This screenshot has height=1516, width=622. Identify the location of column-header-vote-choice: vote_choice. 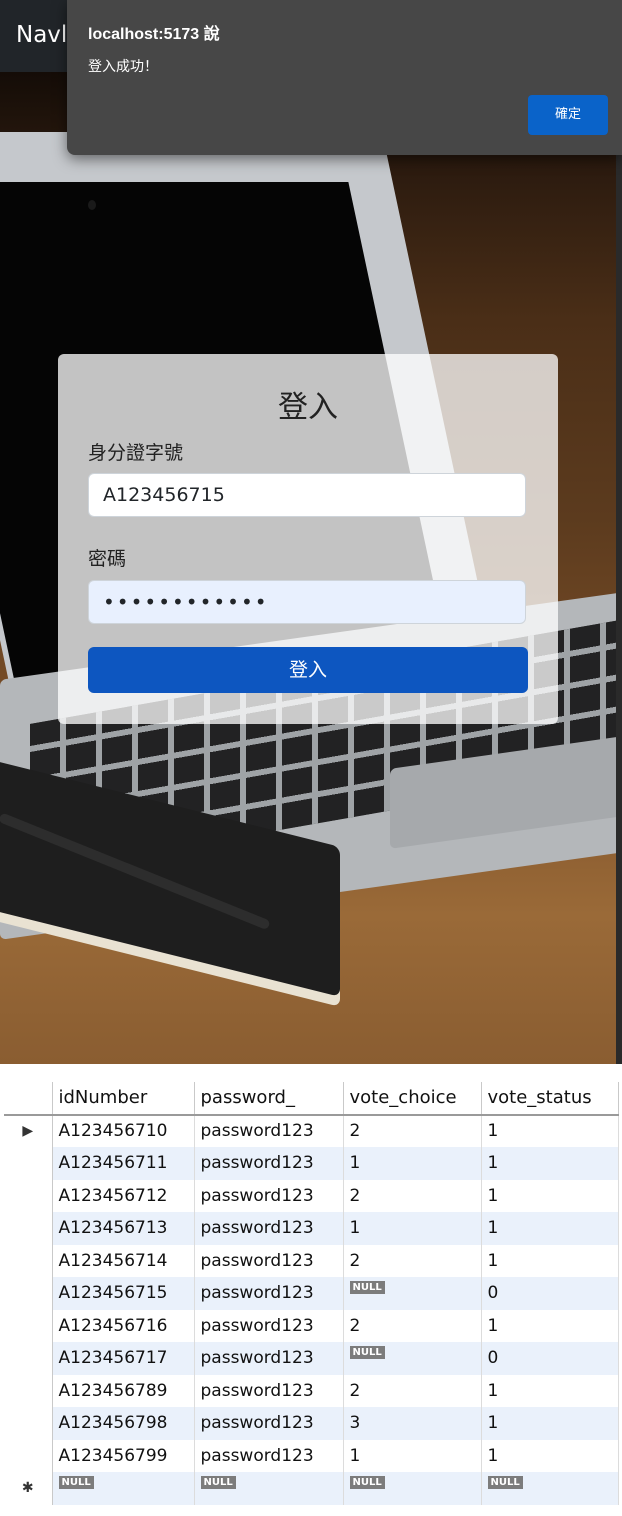
(412, 1099).